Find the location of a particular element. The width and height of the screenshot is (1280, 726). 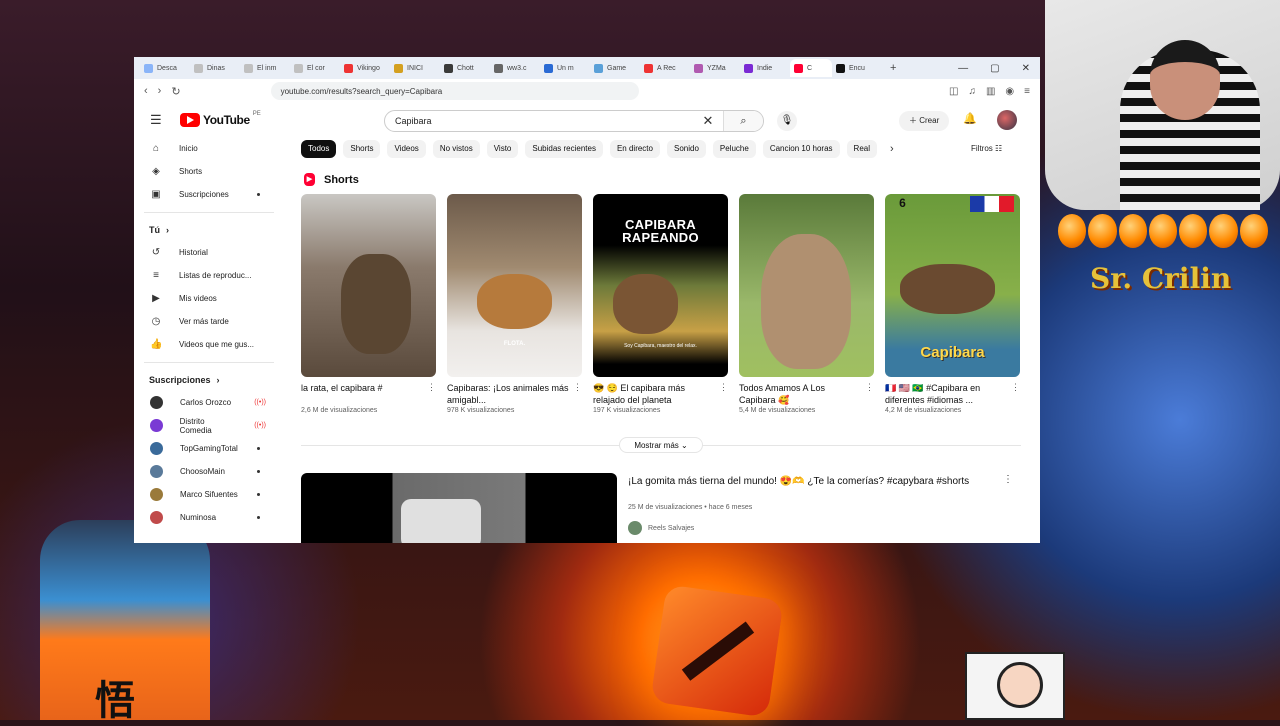

you-section-header: Tú › is located at coordinates (204, 230).